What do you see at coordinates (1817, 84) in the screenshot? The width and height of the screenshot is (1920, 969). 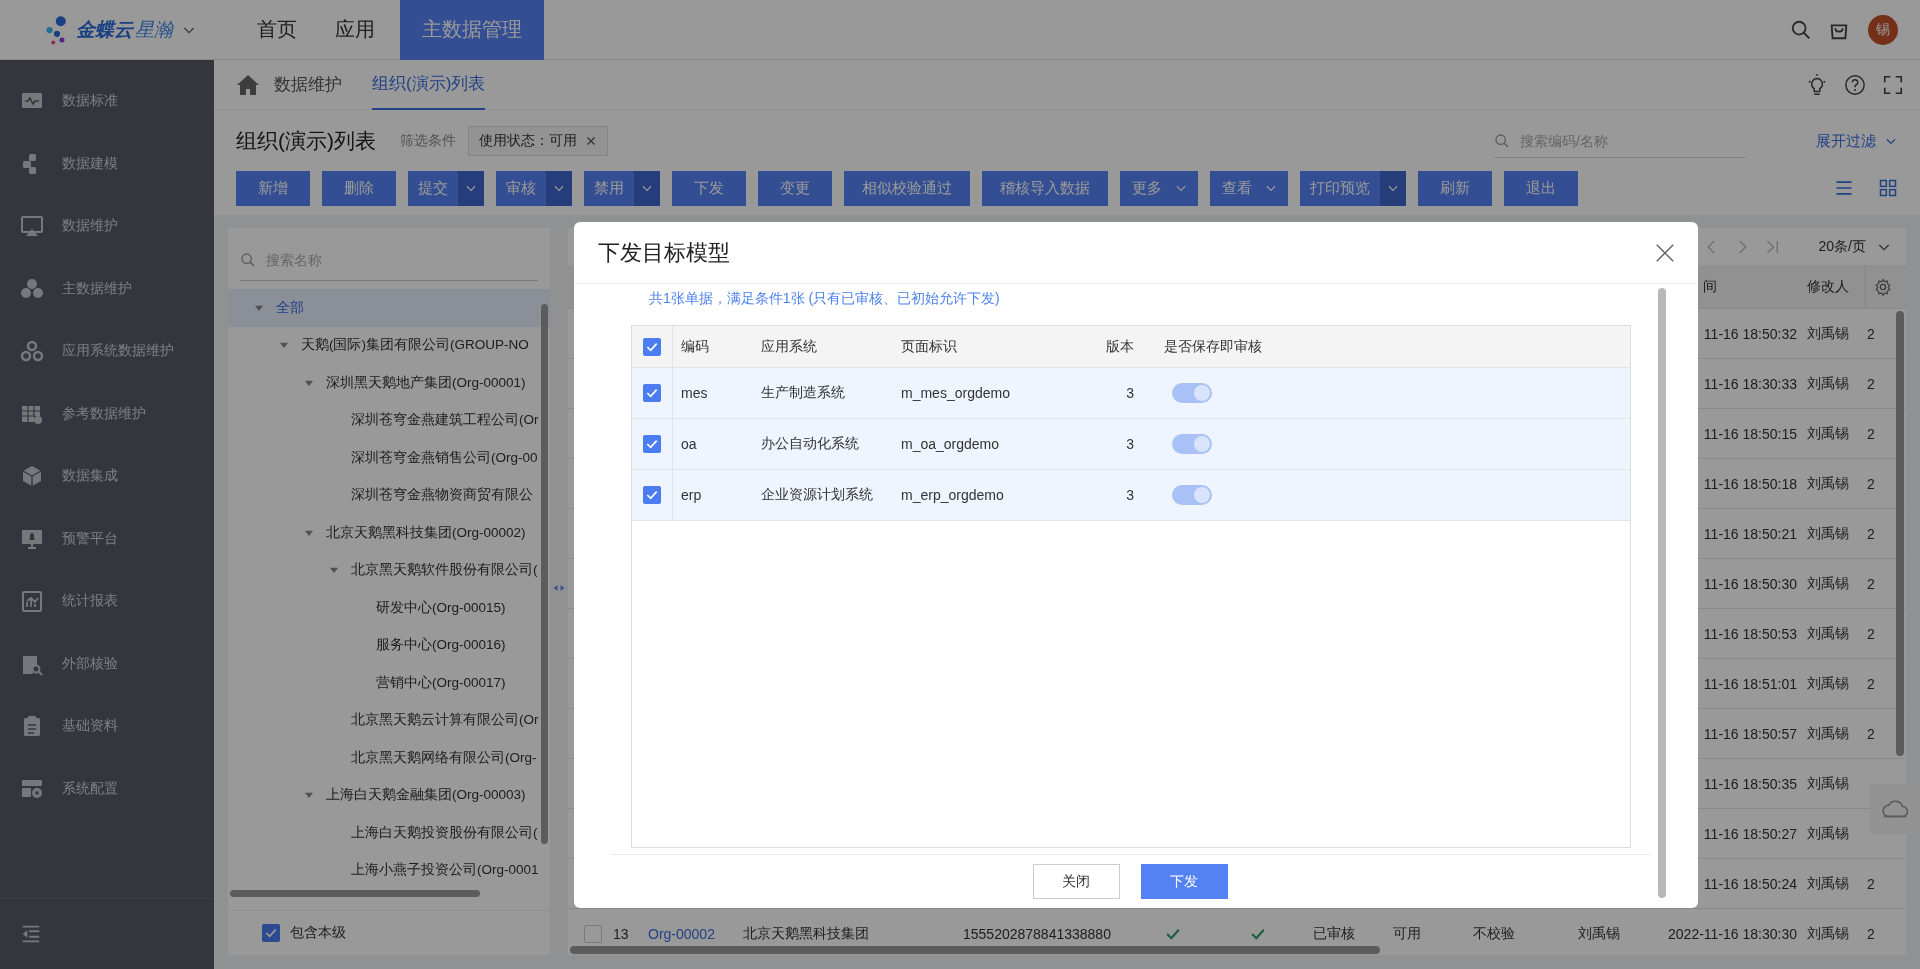 I see `lightbulb-icon` at bounding box center [1817, 84].